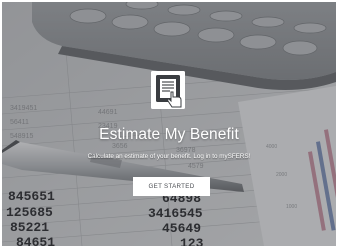  What do you see at coordinates (168, 90) in the screenshot?
I see `tablet-touch-icon` at bounding box center [168, 90].